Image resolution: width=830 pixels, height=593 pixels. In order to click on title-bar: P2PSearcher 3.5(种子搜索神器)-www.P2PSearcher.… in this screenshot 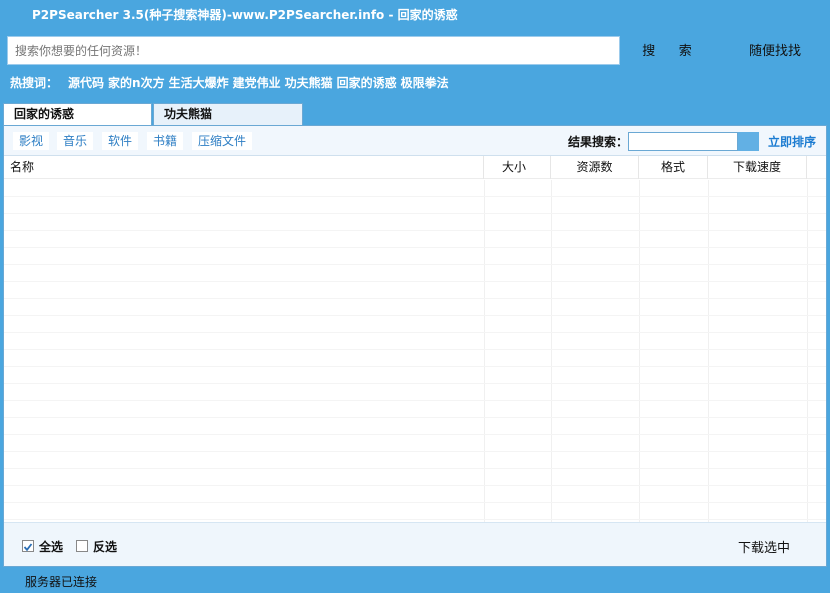, I will do `click(415, 14)`.